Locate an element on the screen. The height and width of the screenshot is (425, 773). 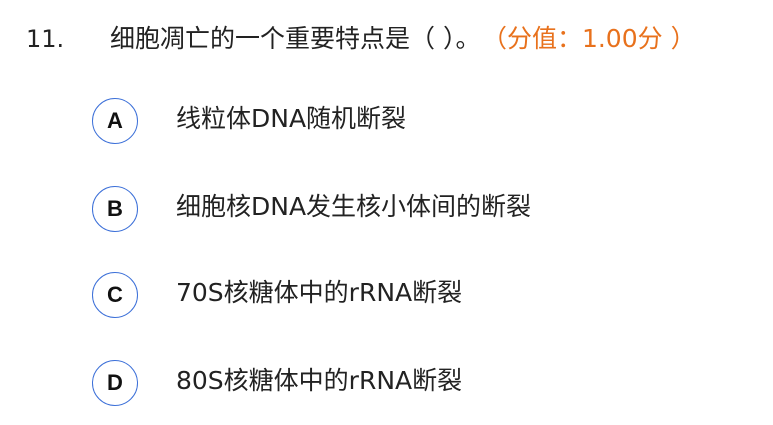
option-c: C 70S核糖体中的rRNA断裂 is located at coordinates (402, 298).